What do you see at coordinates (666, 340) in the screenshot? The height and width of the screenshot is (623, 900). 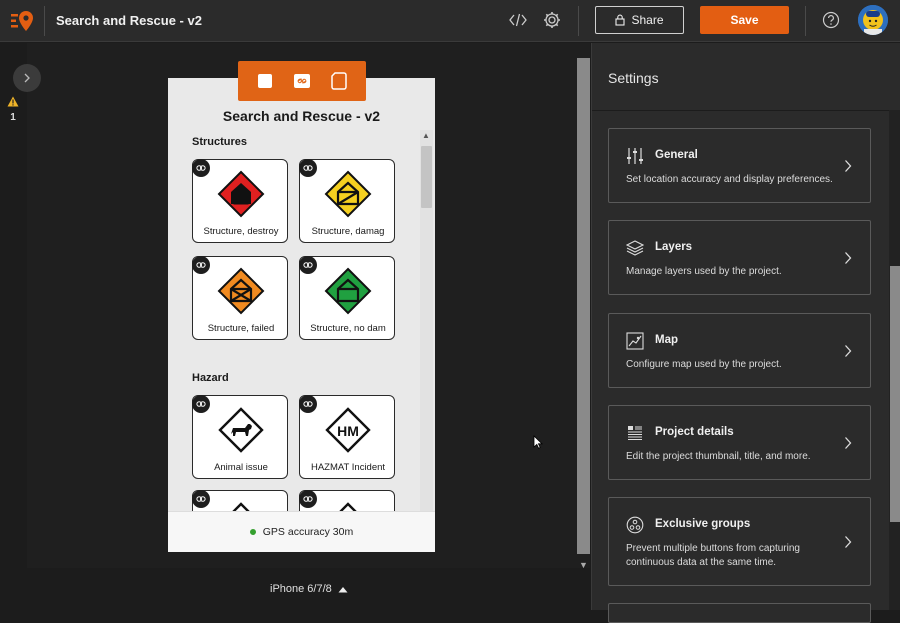 I see `card-title: Map` at bounding box center [666, 340].